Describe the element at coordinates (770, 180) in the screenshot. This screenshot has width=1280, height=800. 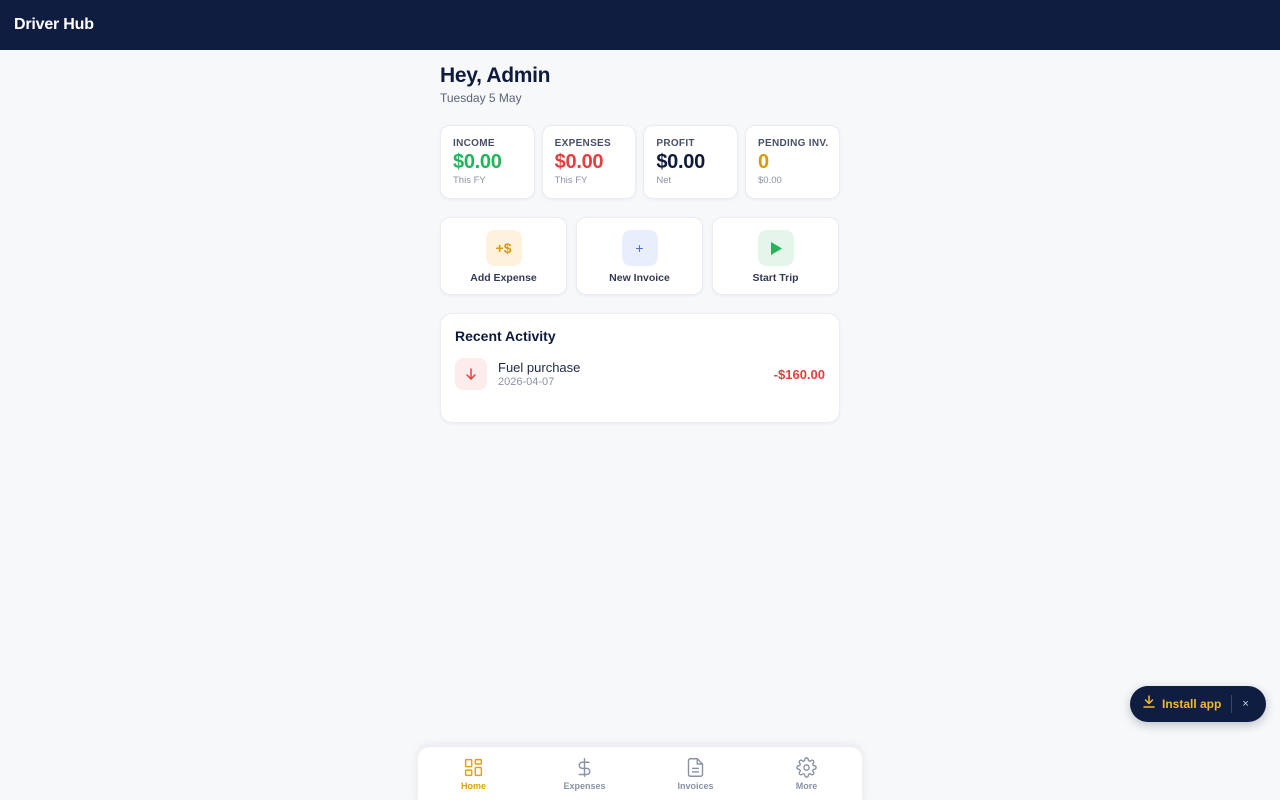
I see `stat-sub: $0.00` at that location.